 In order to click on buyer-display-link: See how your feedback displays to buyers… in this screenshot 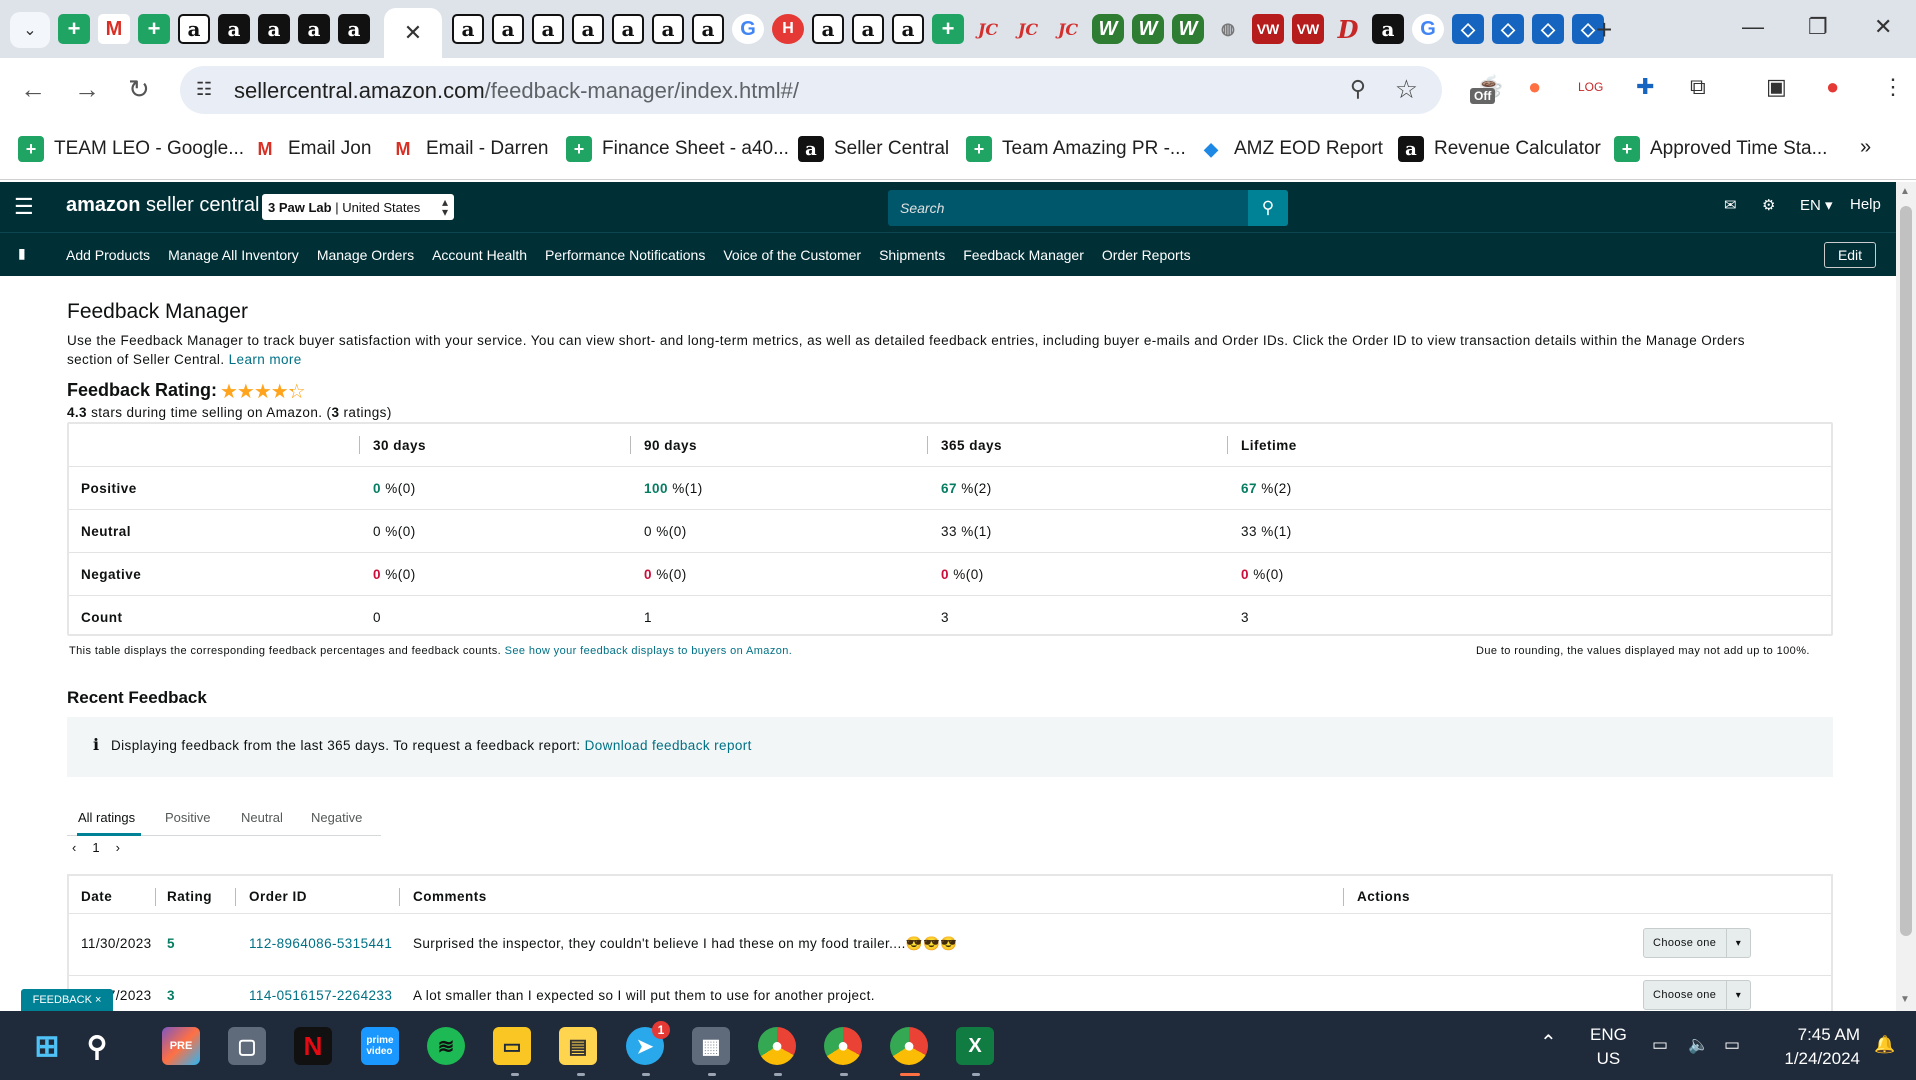, I will do `click(649, 651)`.